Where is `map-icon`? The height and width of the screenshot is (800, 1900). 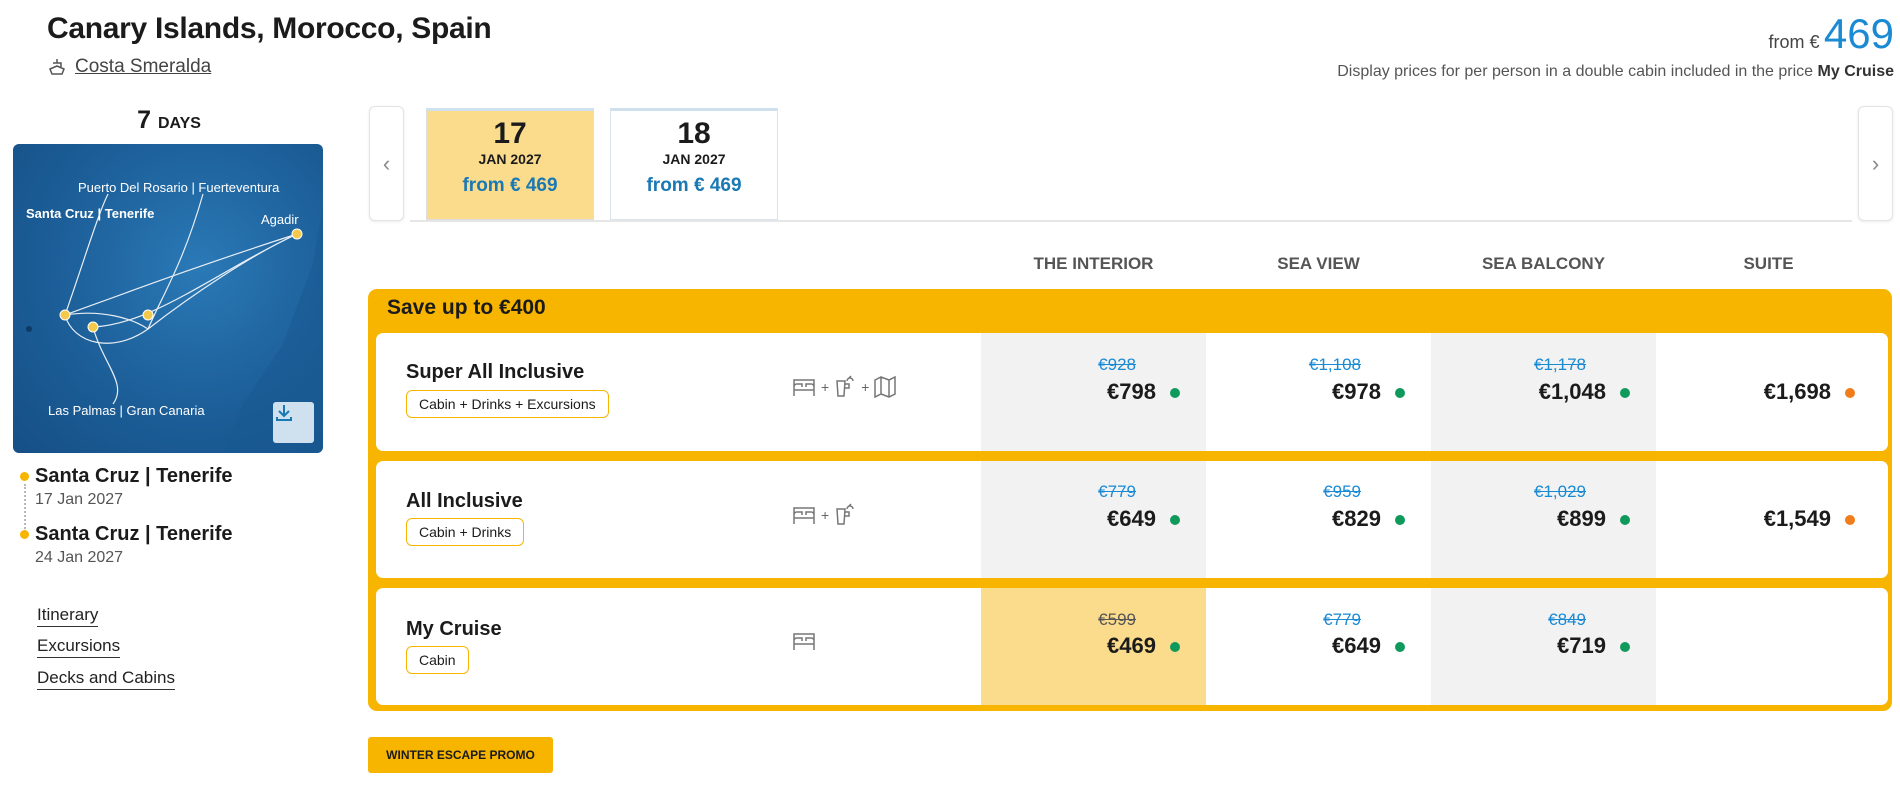
map-icon is located at coordinates (885, 387).